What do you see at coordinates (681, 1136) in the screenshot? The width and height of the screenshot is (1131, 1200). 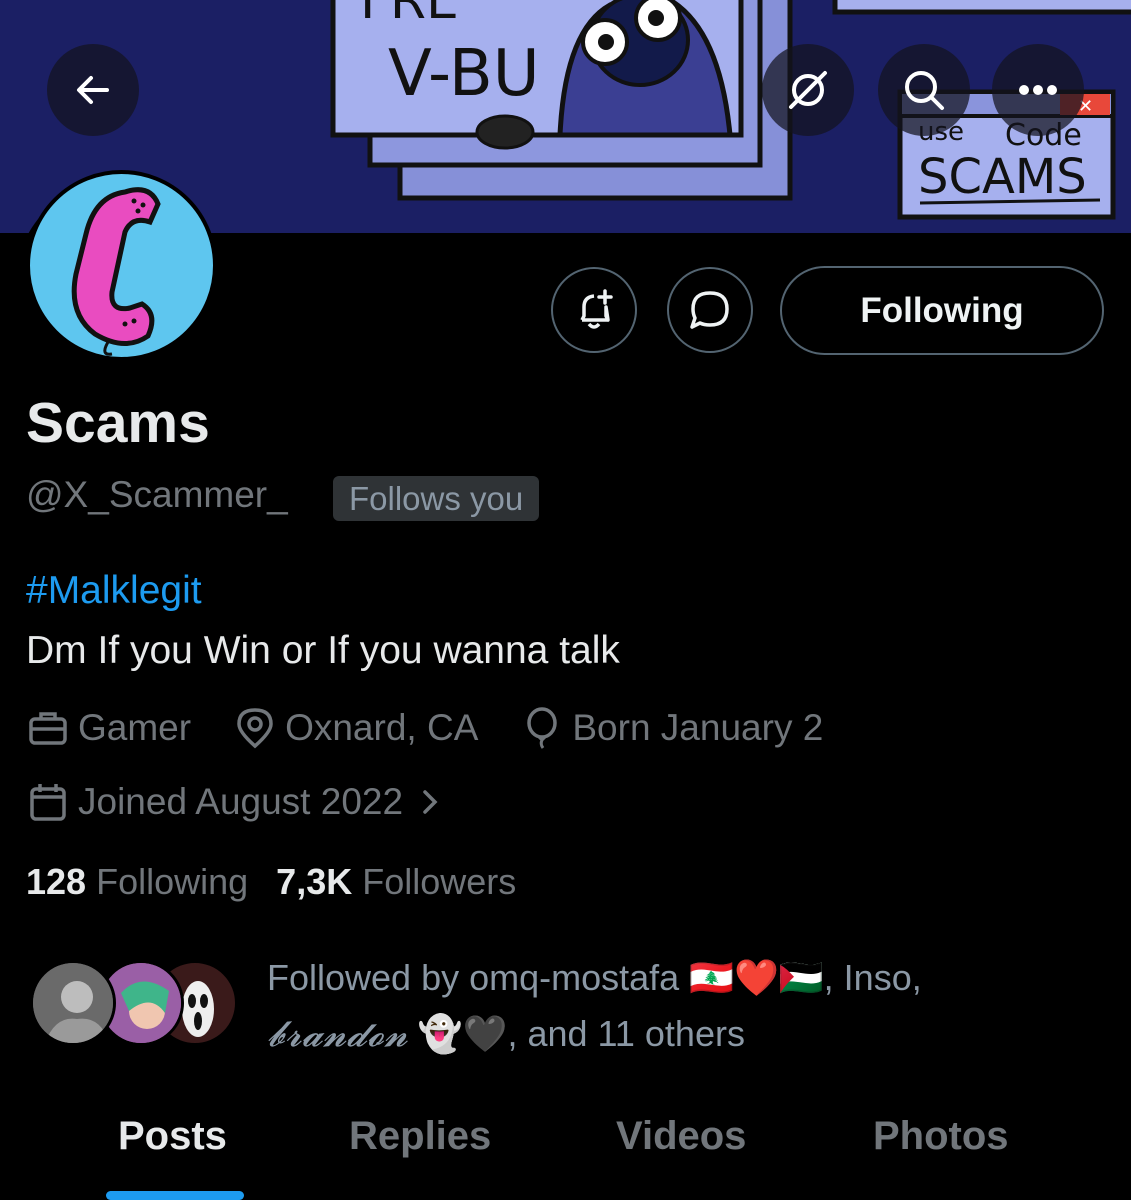 I see `tab-videos: Videos` at bounding box center [681, 1136].